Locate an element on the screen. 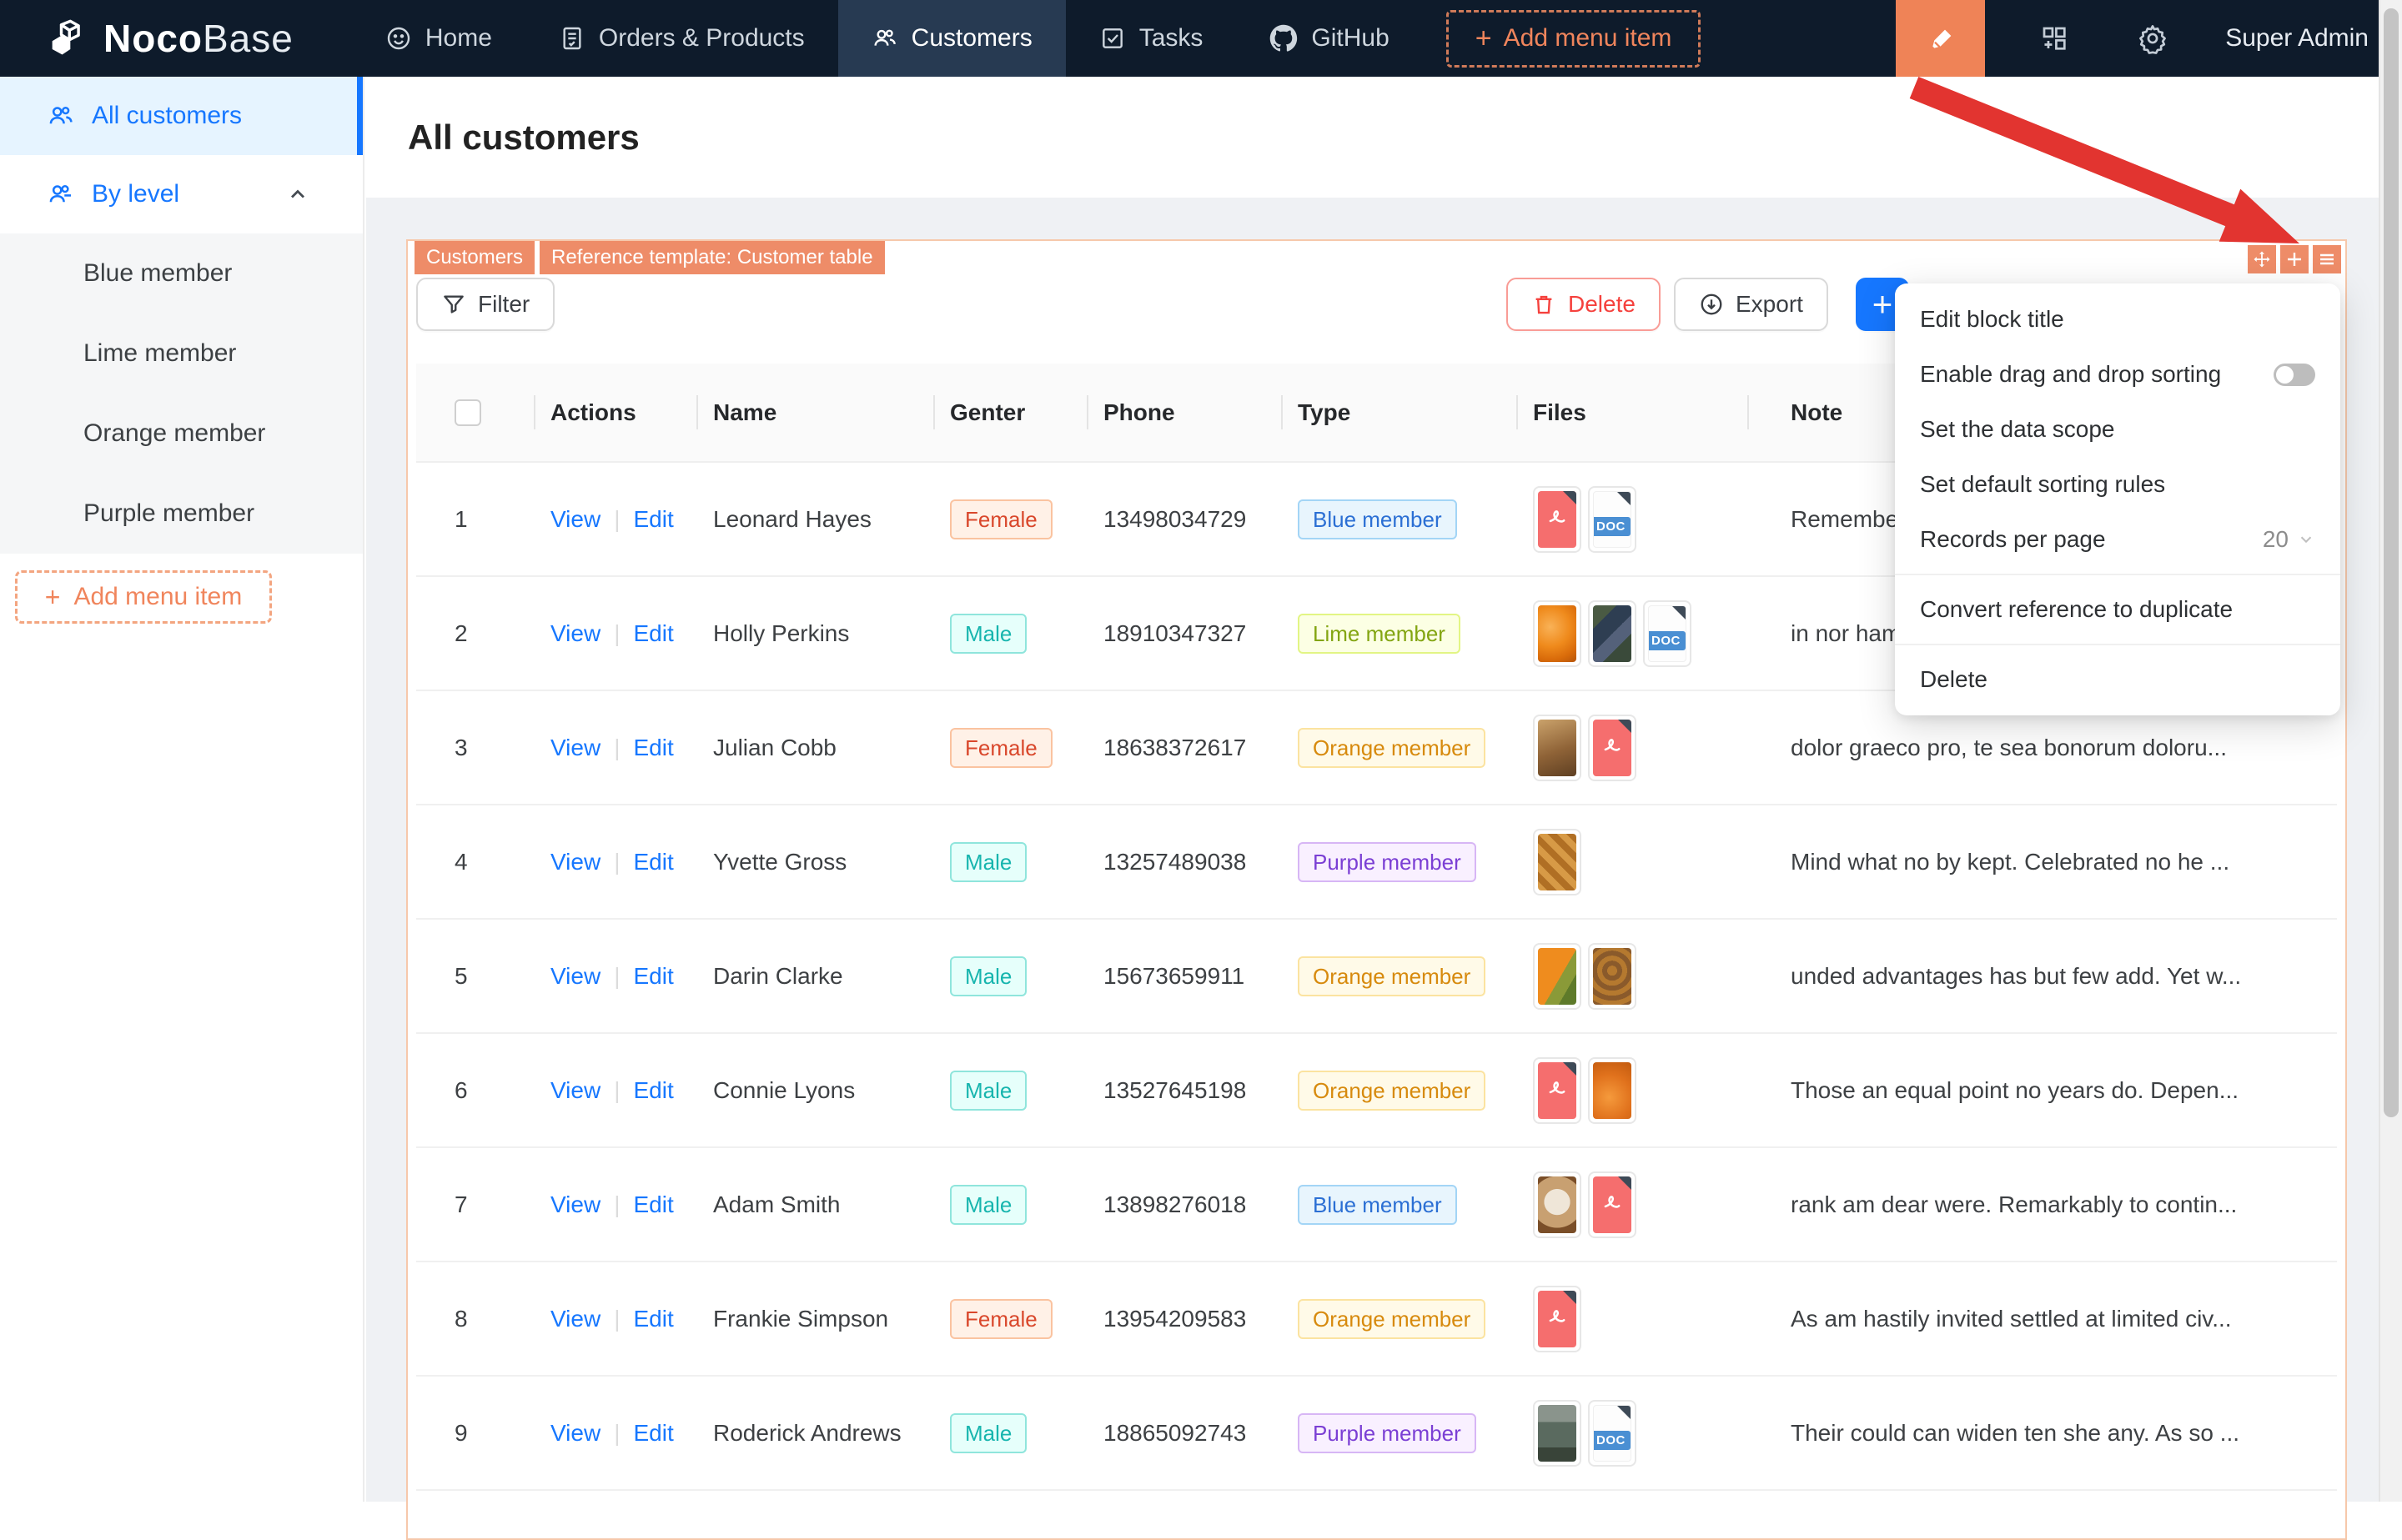  drag-sorting-toggle is located at coordinates (2295, 375).